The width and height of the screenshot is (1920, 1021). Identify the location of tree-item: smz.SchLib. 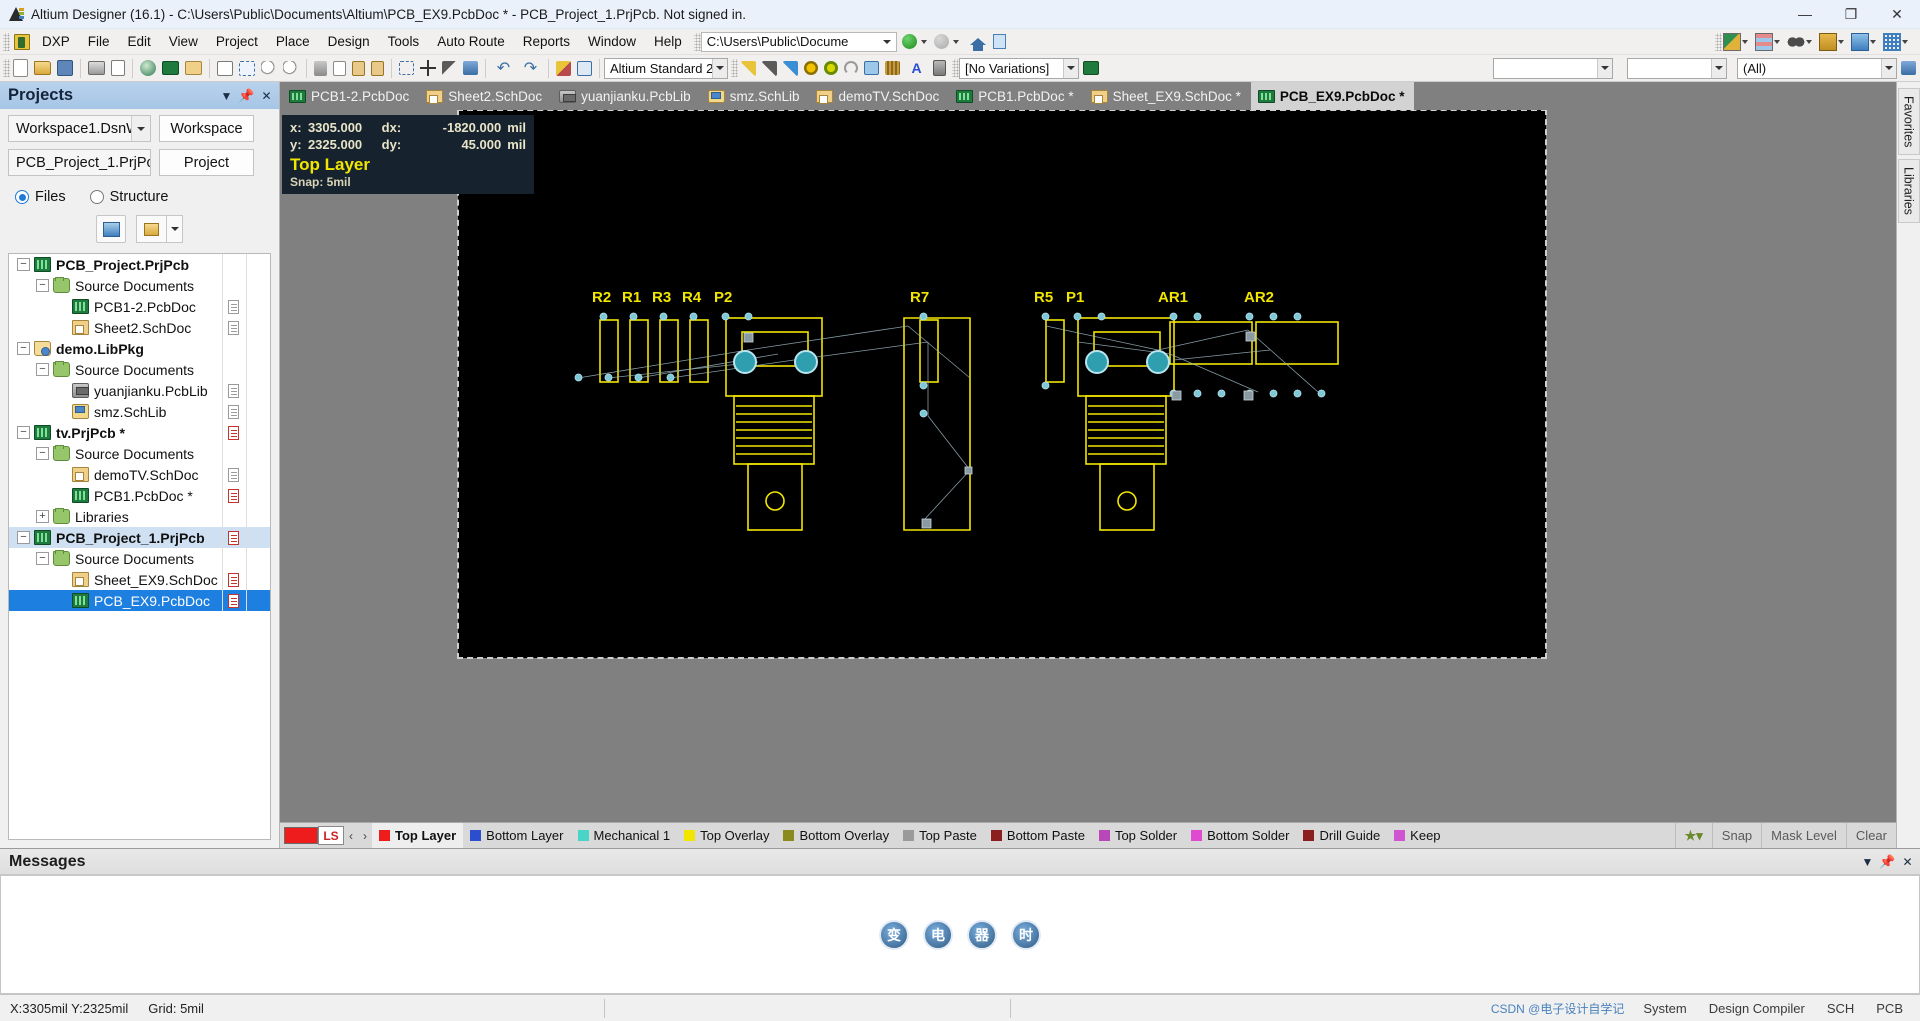
(139, 411).